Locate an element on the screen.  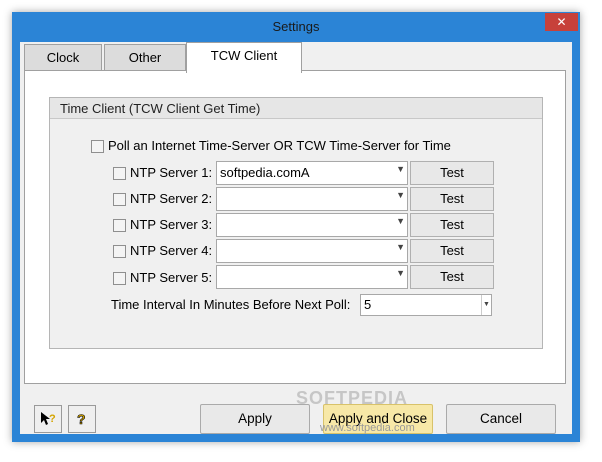
ntp-server-4-label: NTP Server 4: is located at coordinates (171, 250).